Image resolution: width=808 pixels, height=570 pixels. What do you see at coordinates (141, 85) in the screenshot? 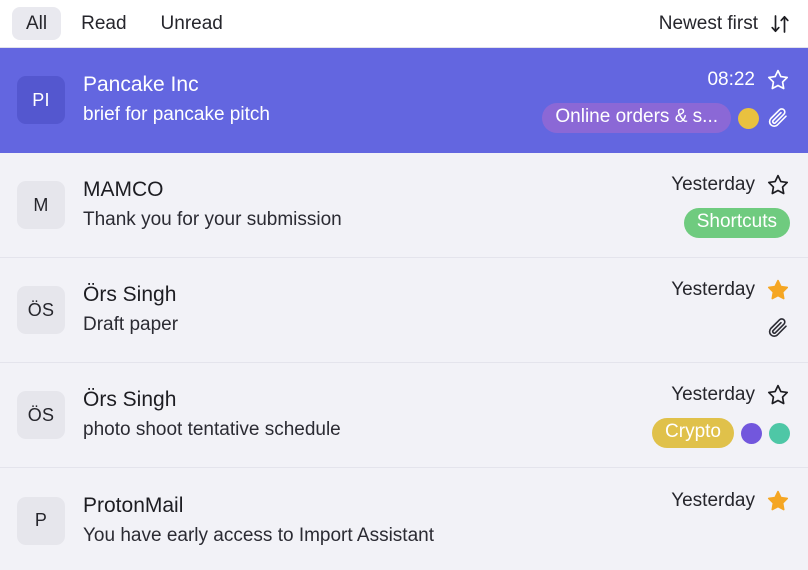
I see `sender-name: Pancake Inc` at bounding box center [141, 85].